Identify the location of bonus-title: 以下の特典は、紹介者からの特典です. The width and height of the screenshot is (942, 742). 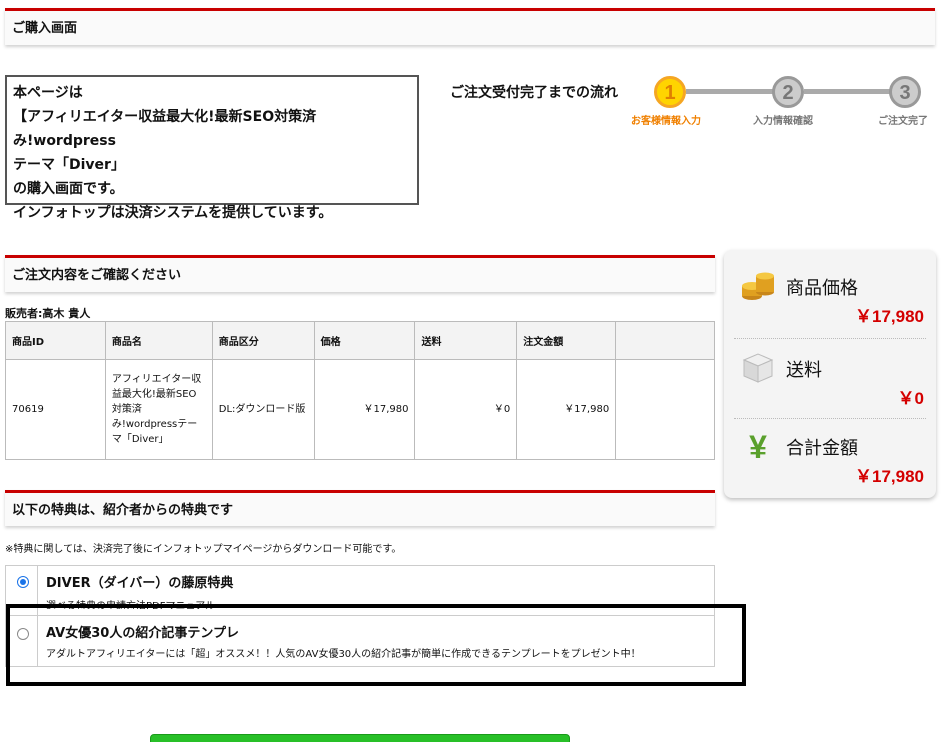
(123, 510).